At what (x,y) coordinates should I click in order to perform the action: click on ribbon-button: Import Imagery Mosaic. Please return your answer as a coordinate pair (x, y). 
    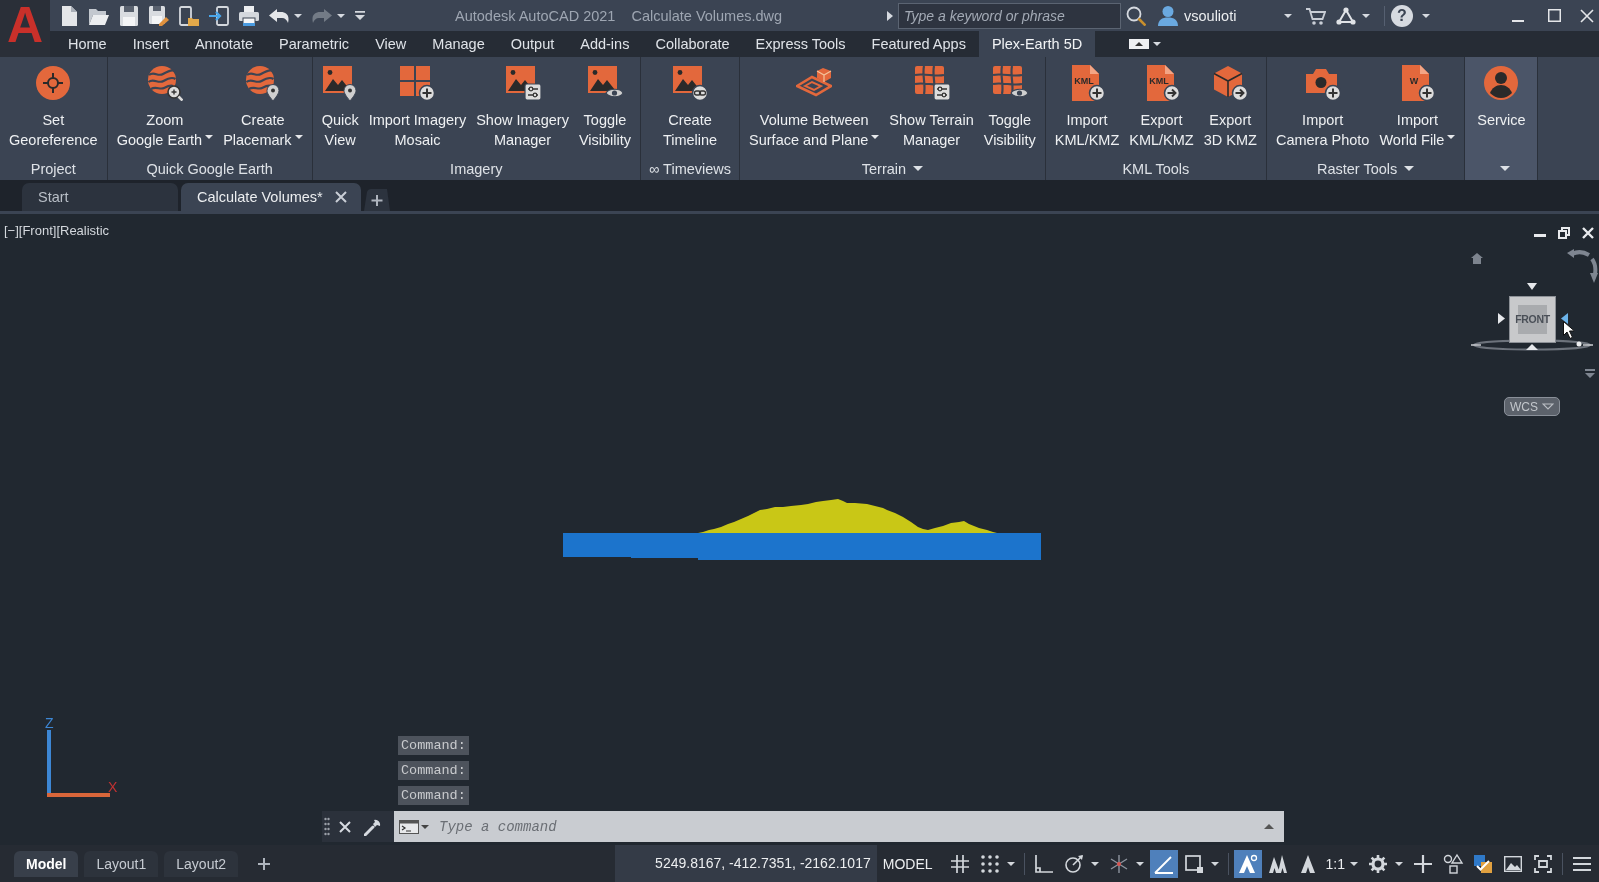
    Looking at the image, I should click on (417, 107).